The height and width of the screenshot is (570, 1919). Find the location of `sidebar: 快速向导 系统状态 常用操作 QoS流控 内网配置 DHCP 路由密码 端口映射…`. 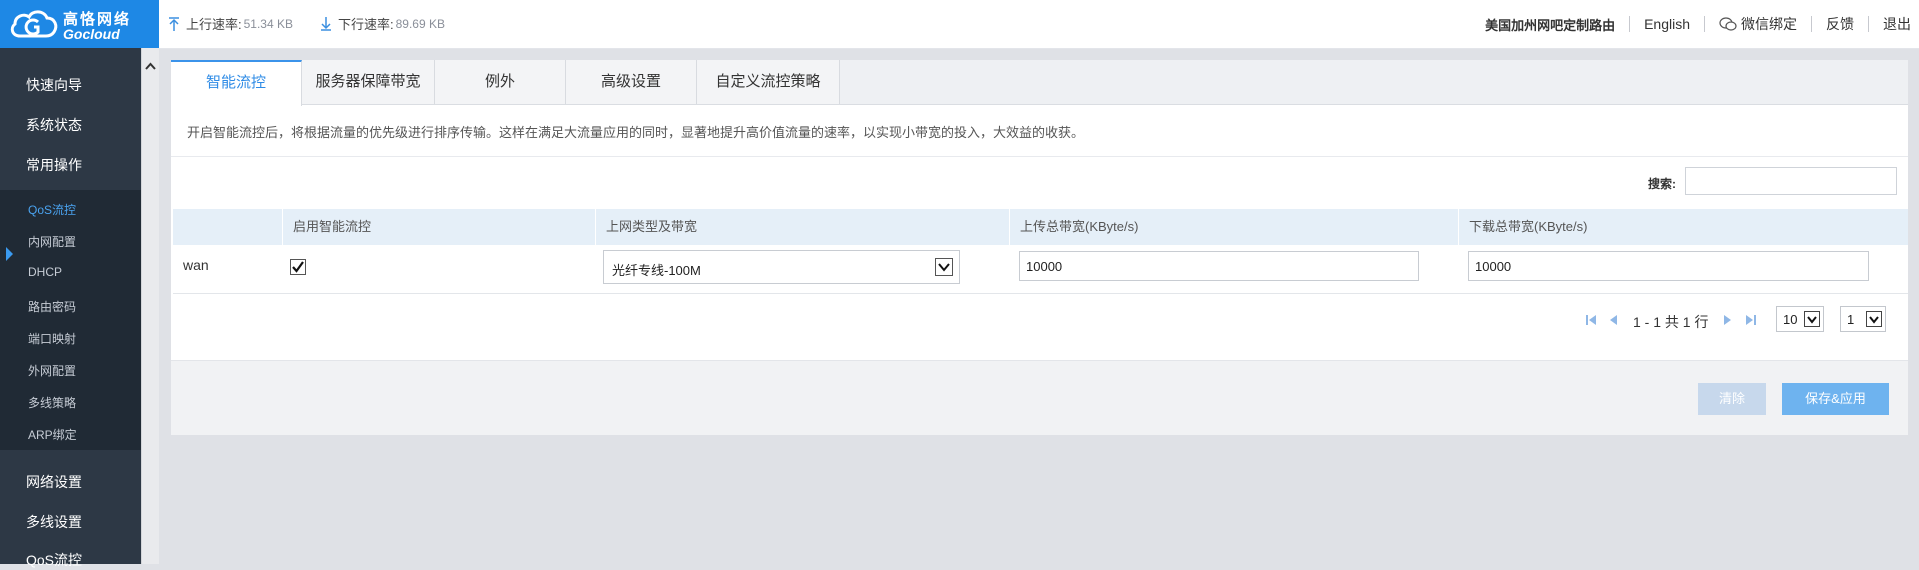

sidebar: 快速向导 系统状态 常用操作 QoS流控 内网配置 DHCP 路由密码 端口映射… is located at coordinates (70, 308).